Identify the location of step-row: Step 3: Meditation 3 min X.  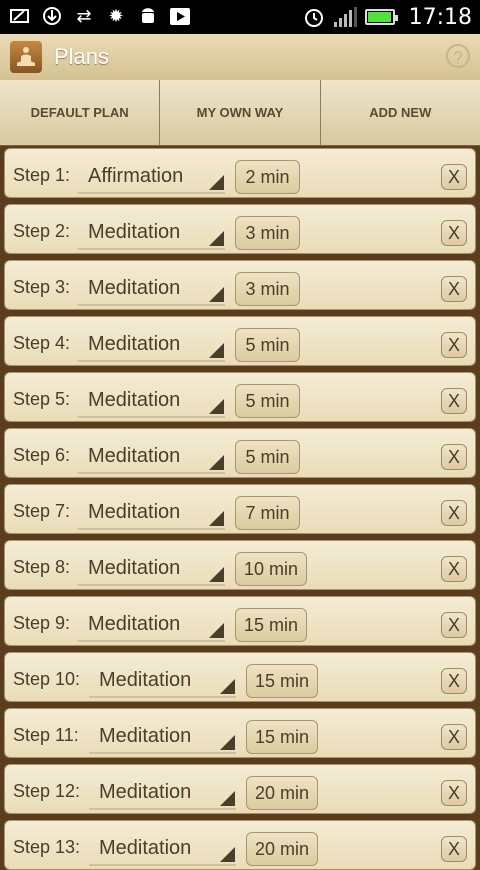
(240, 285).